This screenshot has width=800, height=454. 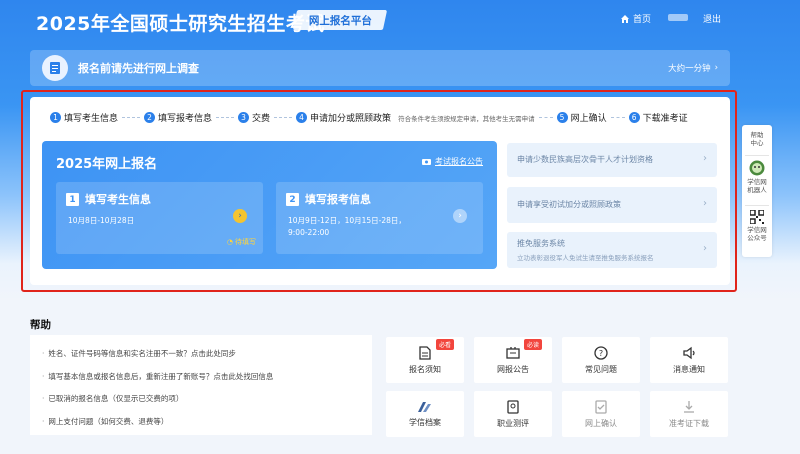 What do you see at coordinates (612, 160) in the screenshot?
I see `minority-talent-card: 申请少数民族高层次骨干人才计划资格 ›` at bounding box center [612, 160].